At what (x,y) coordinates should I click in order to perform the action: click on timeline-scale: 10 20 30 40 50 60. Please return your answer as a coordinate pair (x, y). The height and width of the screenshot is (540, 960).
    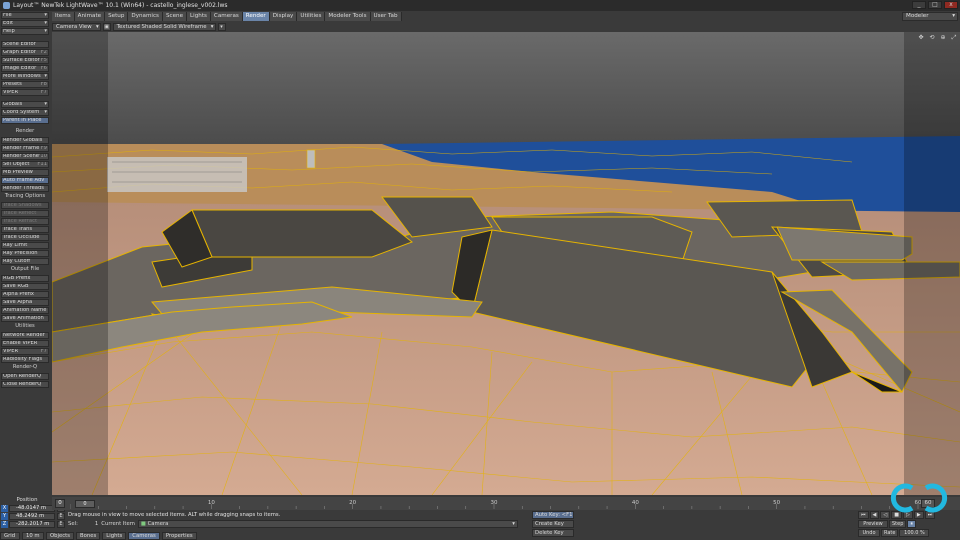
    Looking at the image, I should click on (500, 503).